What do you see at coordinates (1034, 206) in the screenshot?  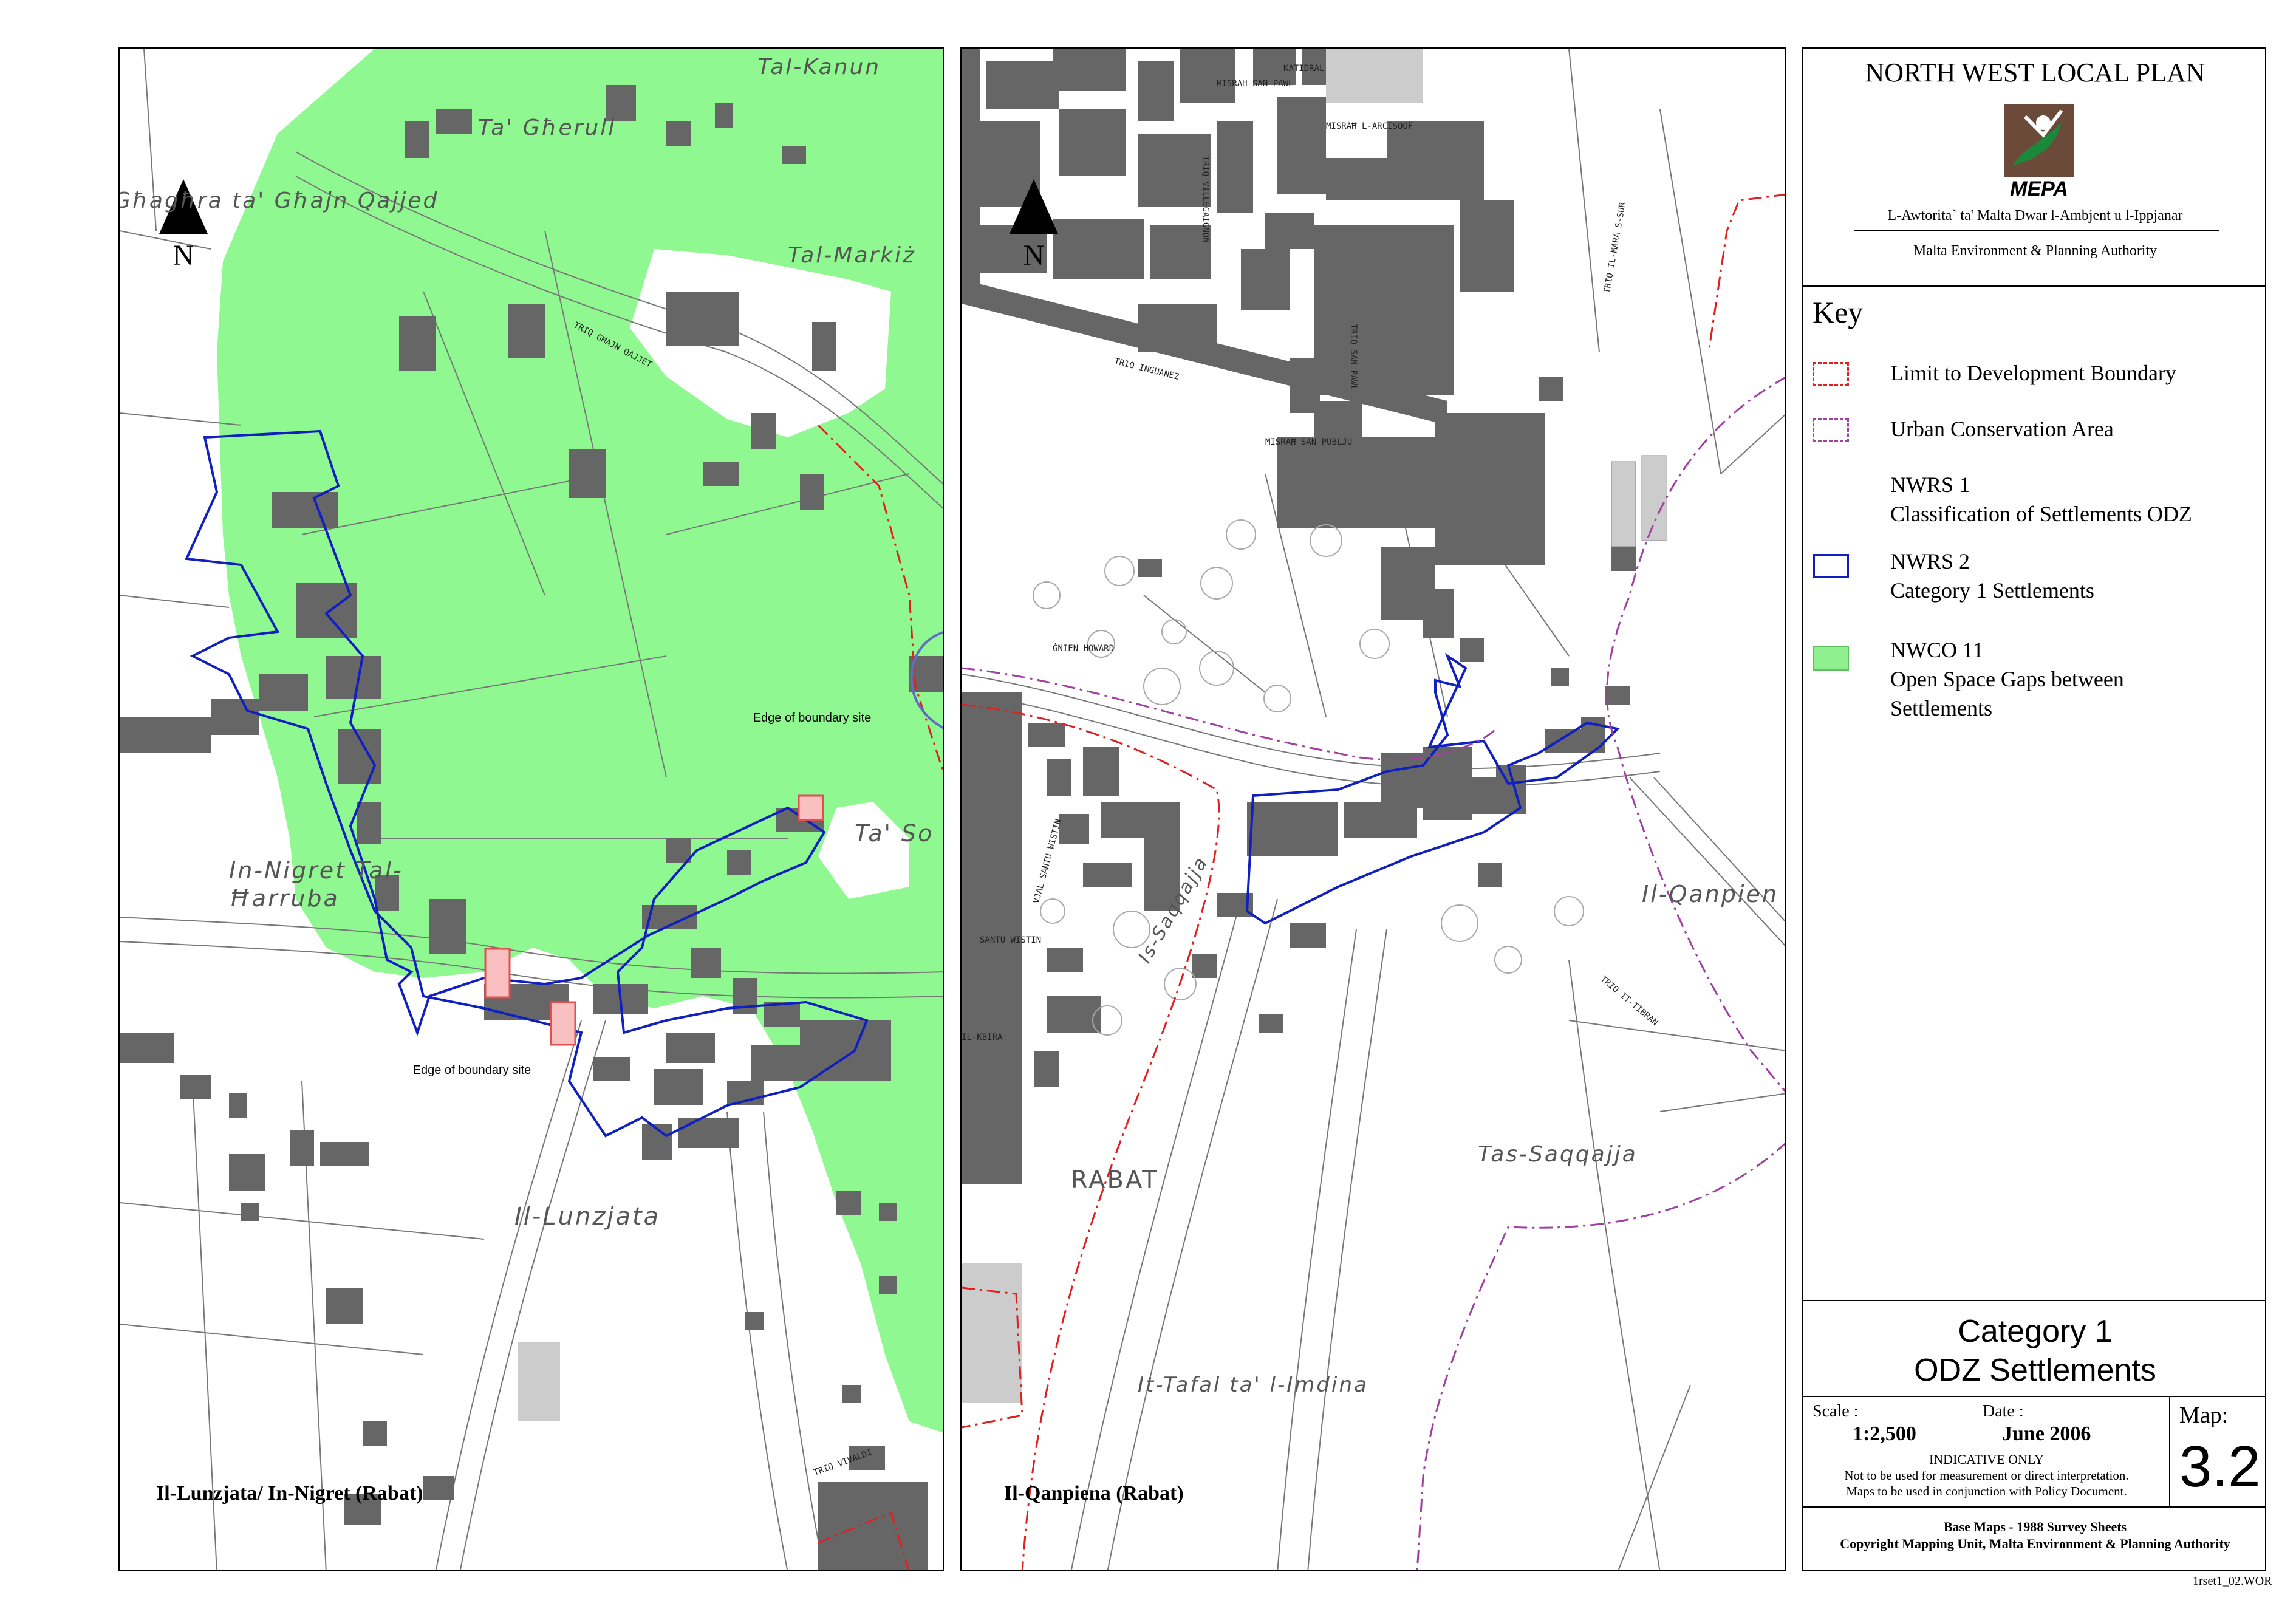 I see `north-arrow-icon` at bounding box center [1034, 206].